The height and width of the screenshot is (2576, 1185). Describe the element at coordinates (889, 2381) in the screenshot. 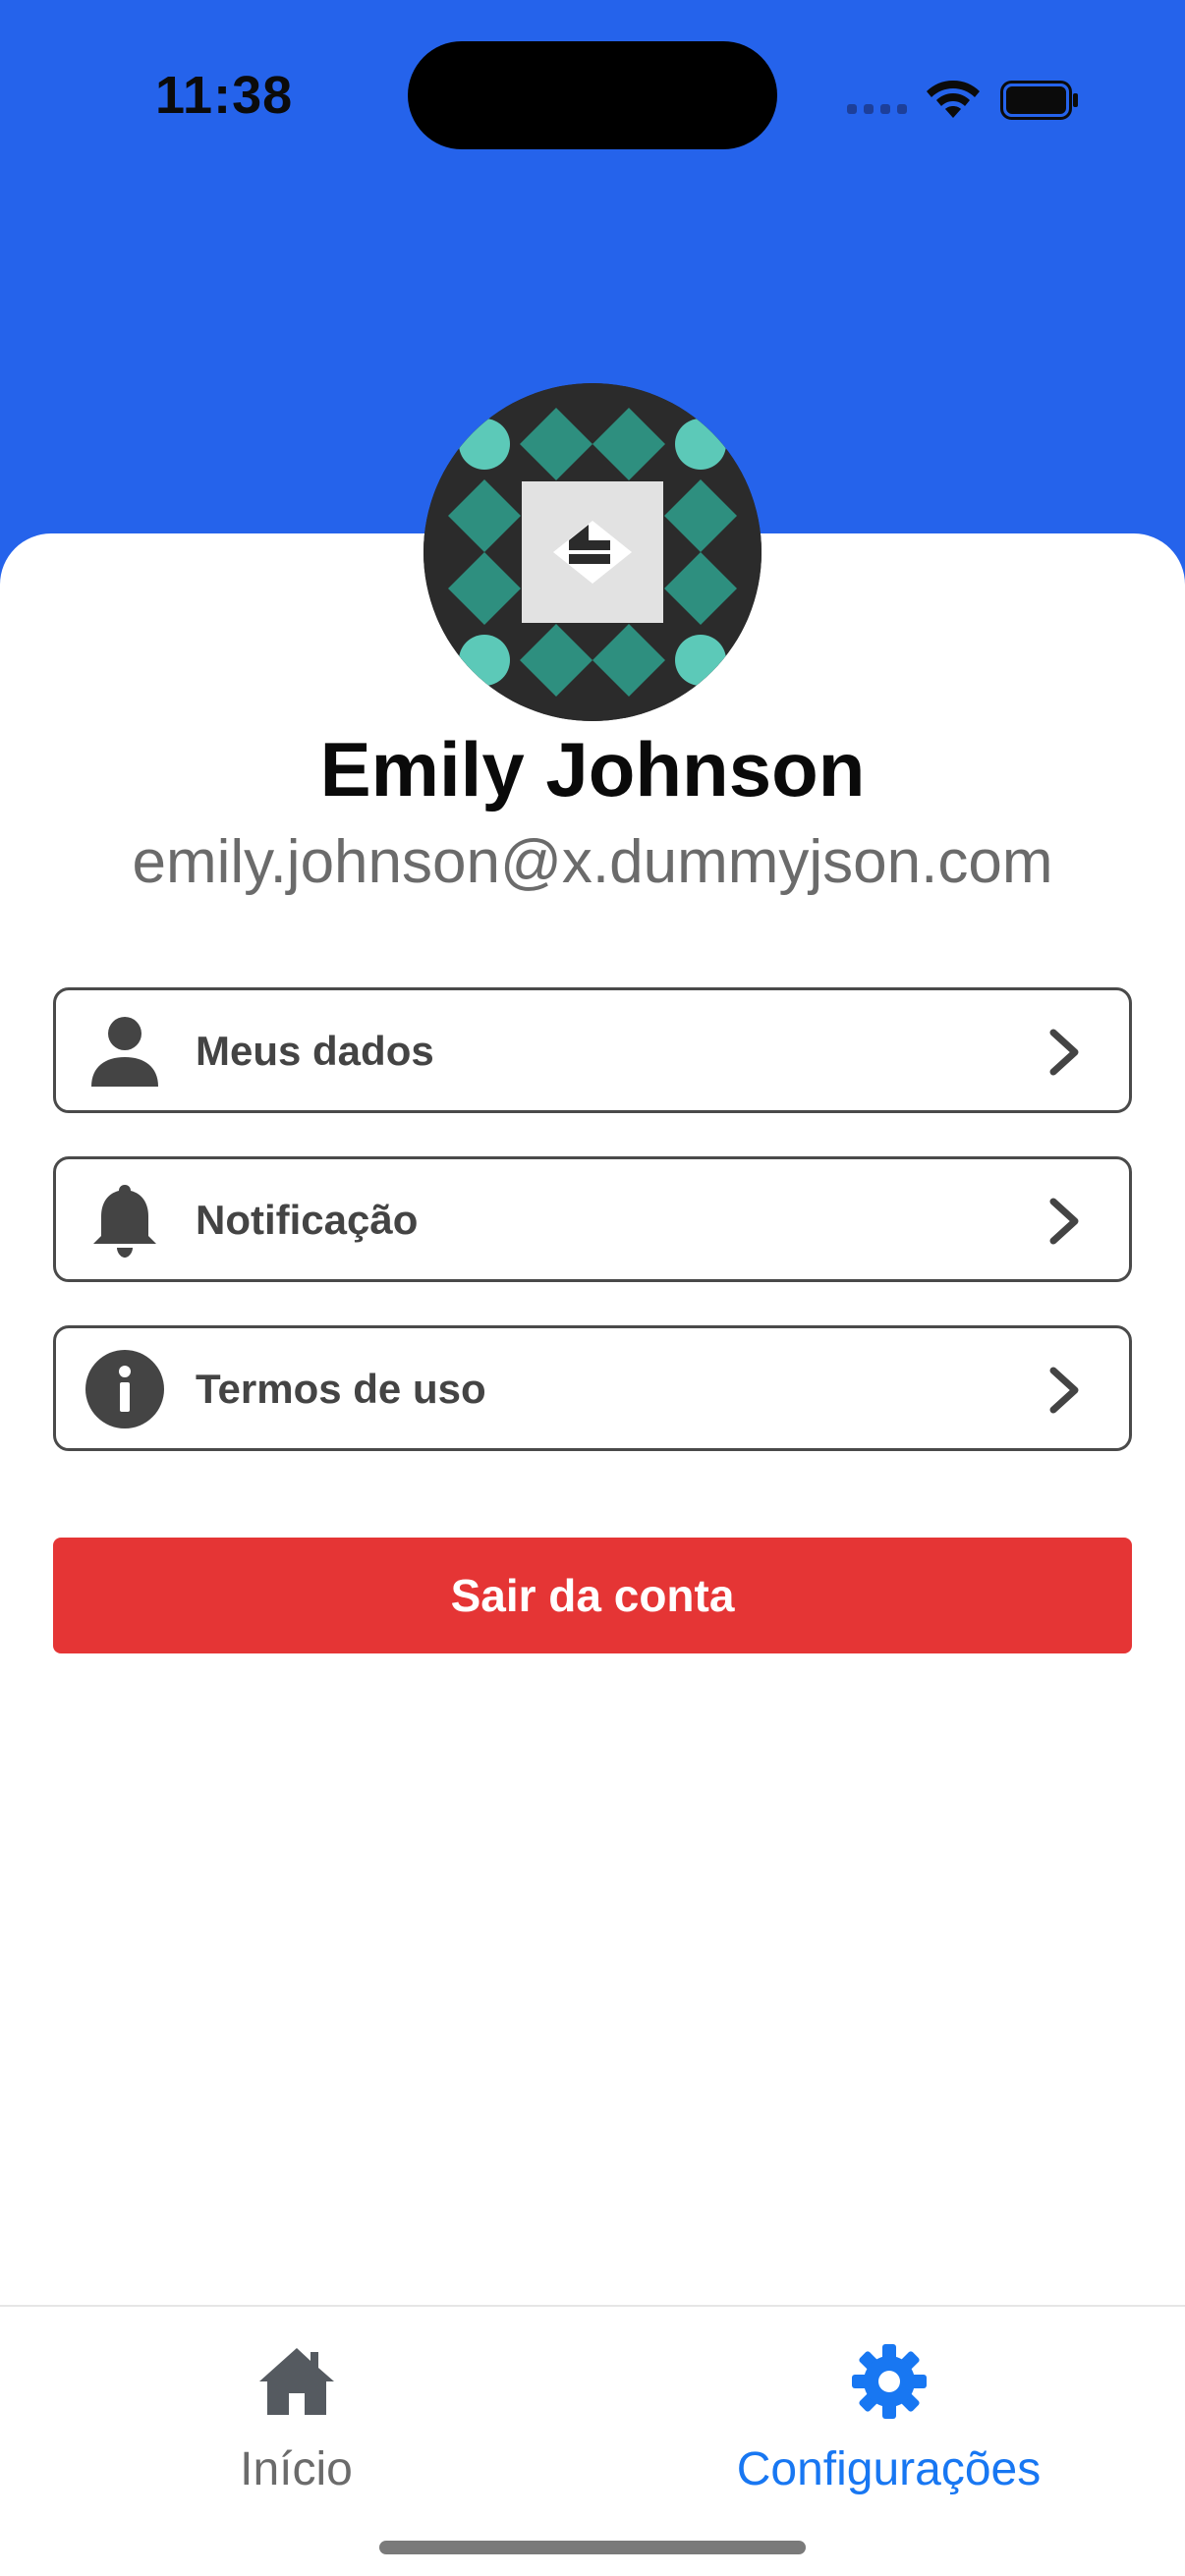

I see `gear-icon` at that location.